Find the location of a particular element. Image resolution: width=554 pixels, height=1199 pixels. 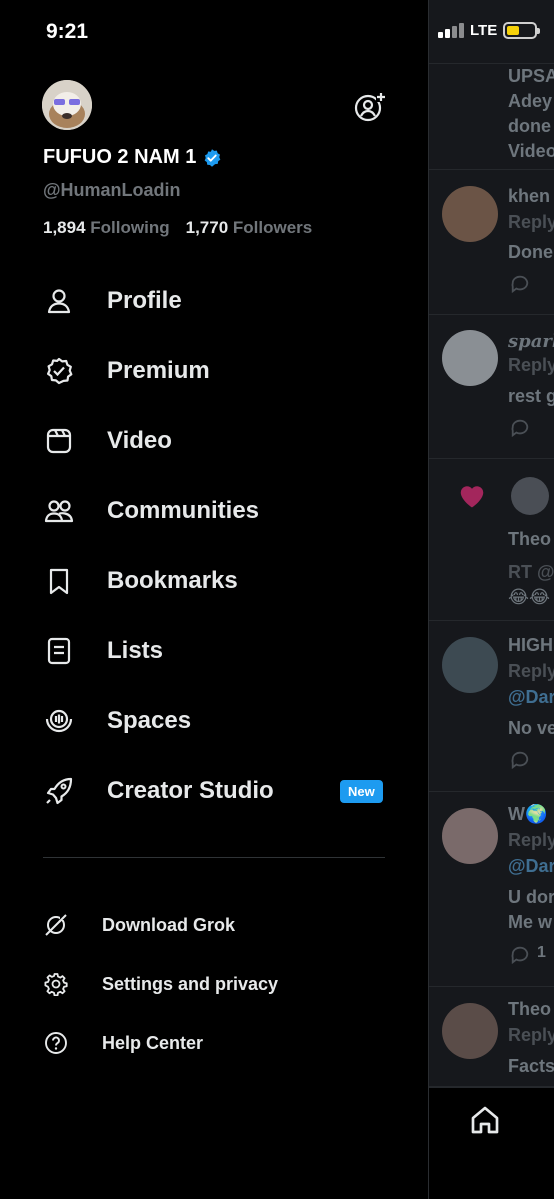

menu-label: Lists is located at coordinates (135, 650).